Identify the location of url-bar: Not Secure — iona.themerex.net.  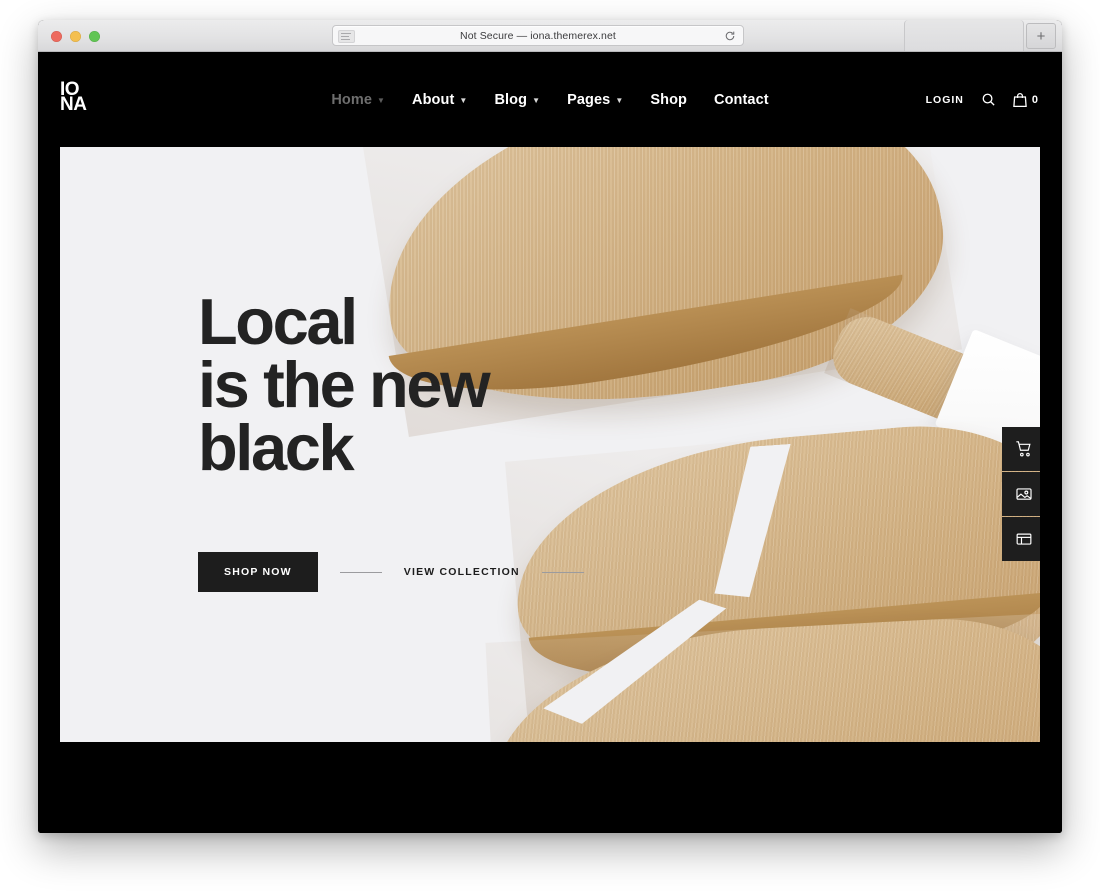
(538, 35).